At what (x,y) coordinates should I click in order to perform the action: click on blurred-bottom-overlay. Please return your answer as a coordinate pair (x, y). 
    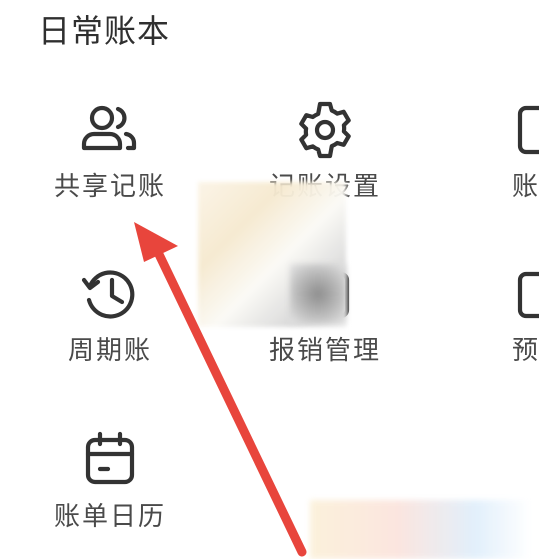
    Looking at the image, I should click on (420, 529).